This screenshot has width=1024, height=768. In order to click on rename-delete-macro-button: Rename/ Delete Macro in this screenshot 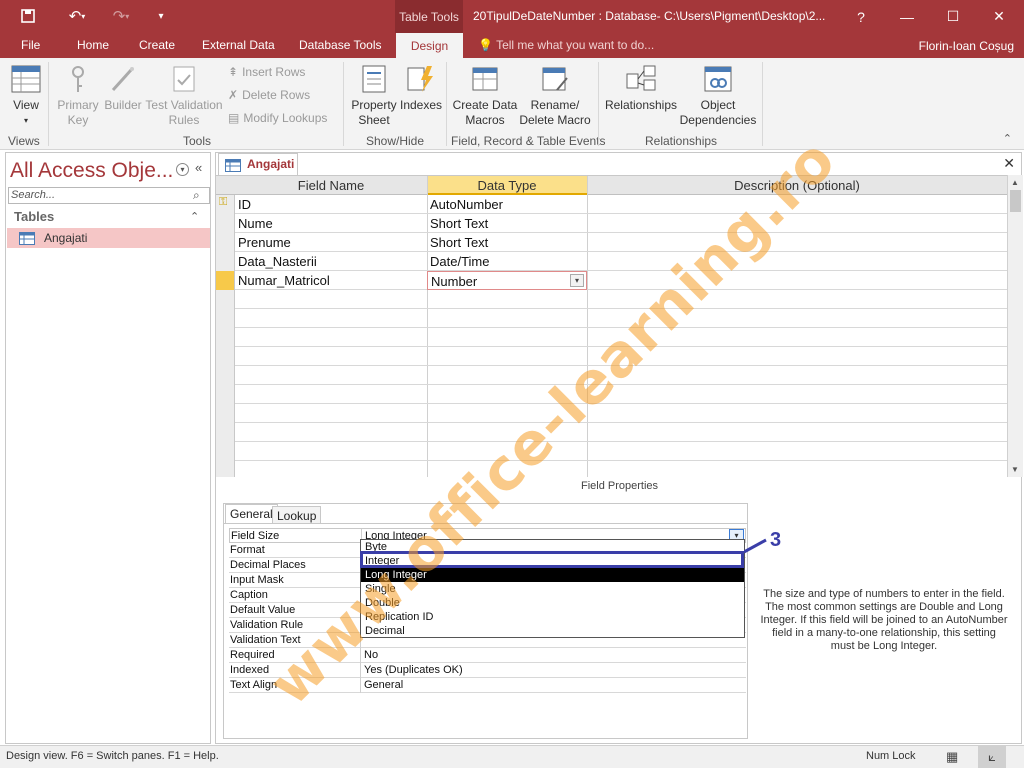, I will do `click(555, 93)`.